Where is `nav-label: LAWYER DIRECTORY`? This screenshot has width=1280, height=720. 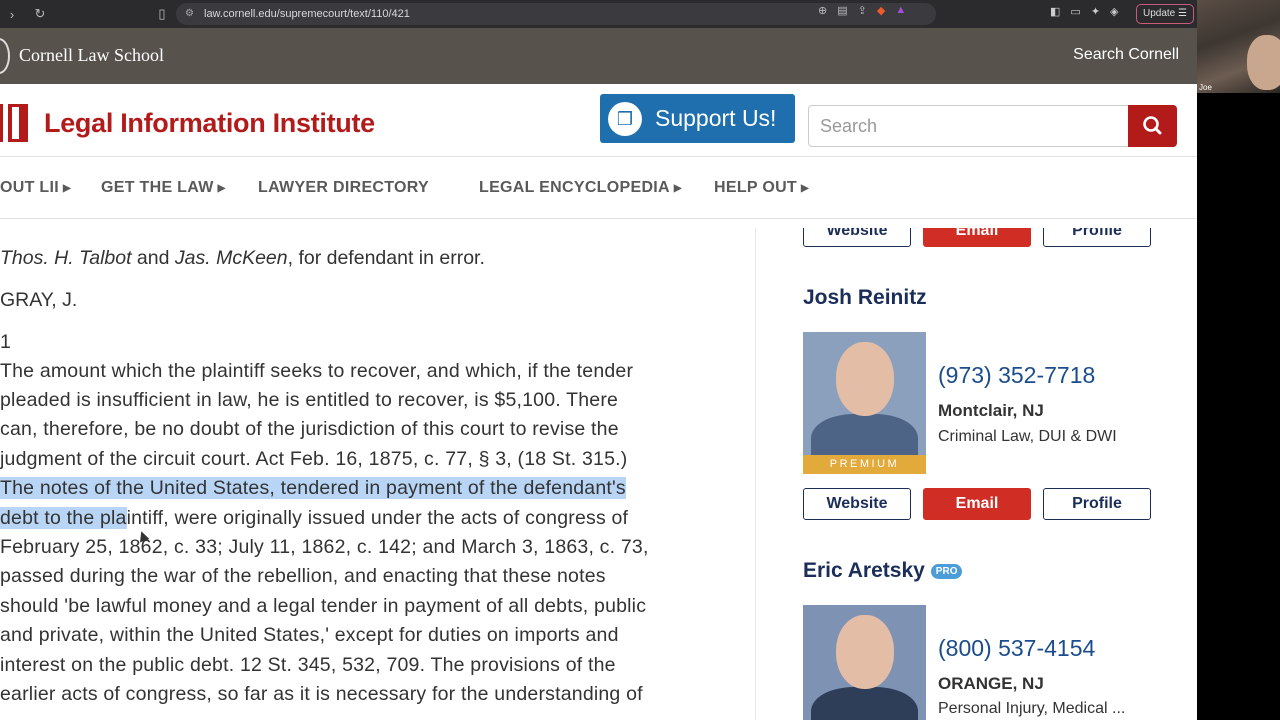 nav-label: LAWYER DIRECTORY is located at coordinates (344, 187).